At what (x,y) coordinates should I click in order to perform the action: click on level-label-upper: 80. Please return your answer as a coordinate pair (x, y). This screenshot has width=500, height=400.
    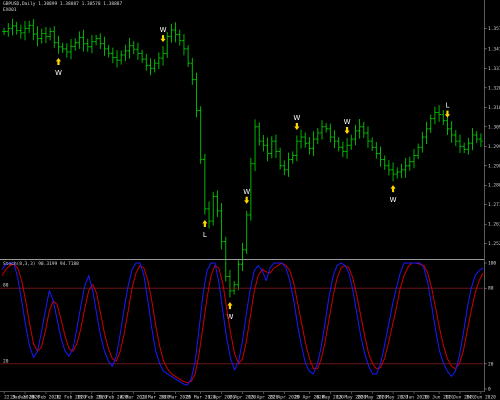
    Looking at the image, I should click on (6, 286).